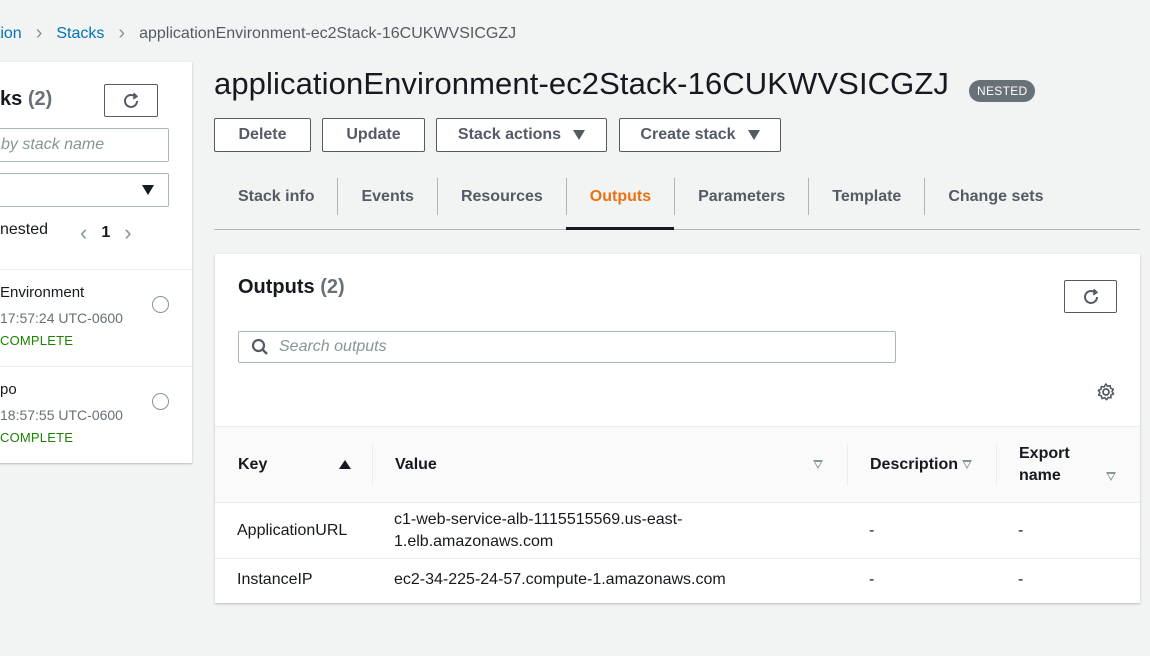 The width and height of the screenshot is (1150, 656). Describe the element at coordinates (741, 197) in the screenshot. I see `tab-parameters: Parameters` at that location.